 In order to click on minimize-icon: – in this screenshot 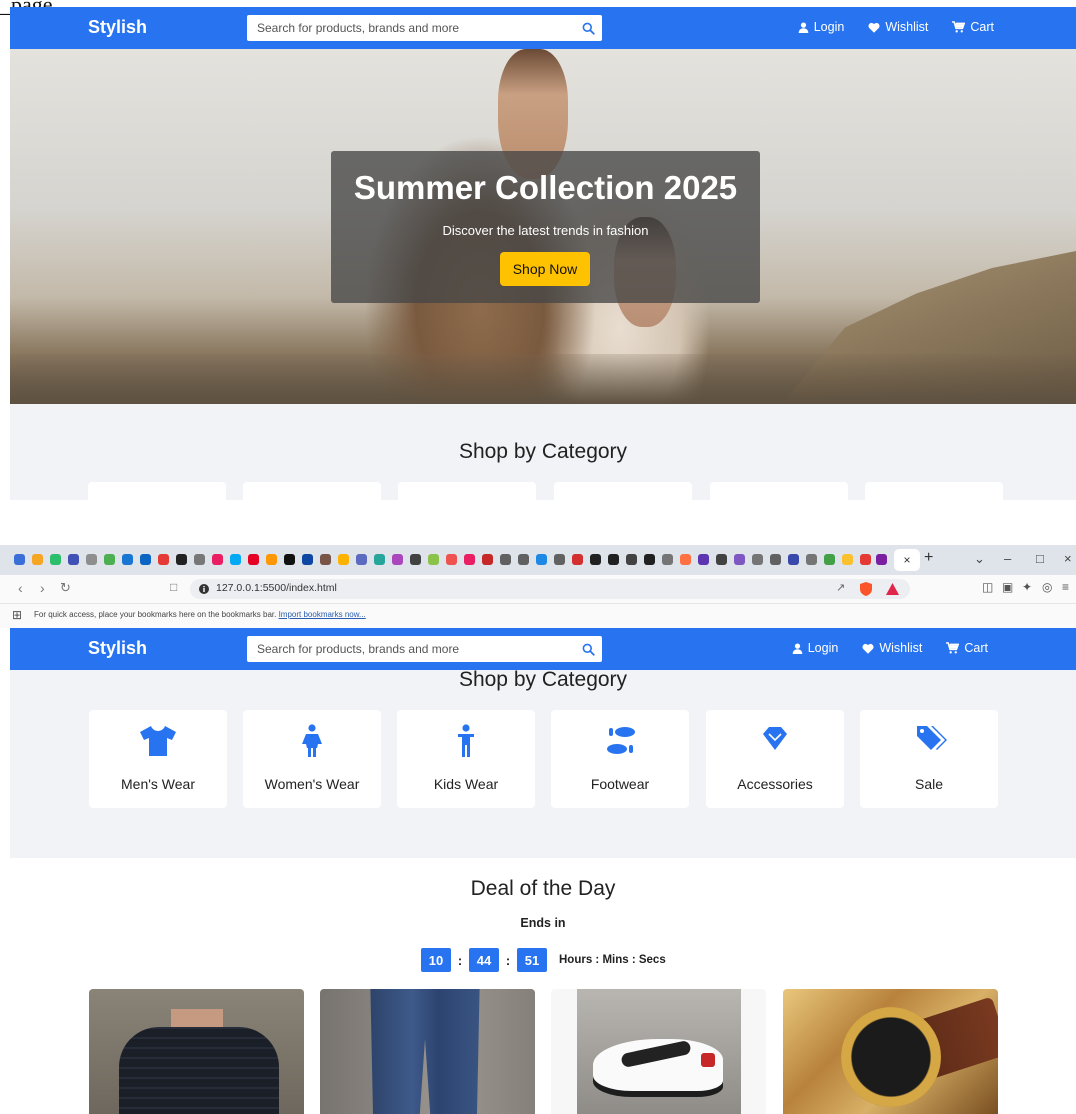, I will do `click(1007, 558)`.